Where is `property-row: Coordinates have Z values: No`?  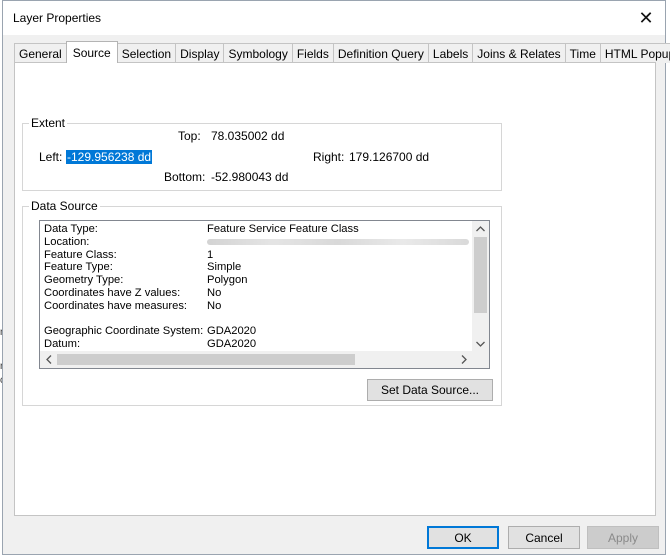
property-row: Coordinates have Z values: No is located at coordinates (259, 293).